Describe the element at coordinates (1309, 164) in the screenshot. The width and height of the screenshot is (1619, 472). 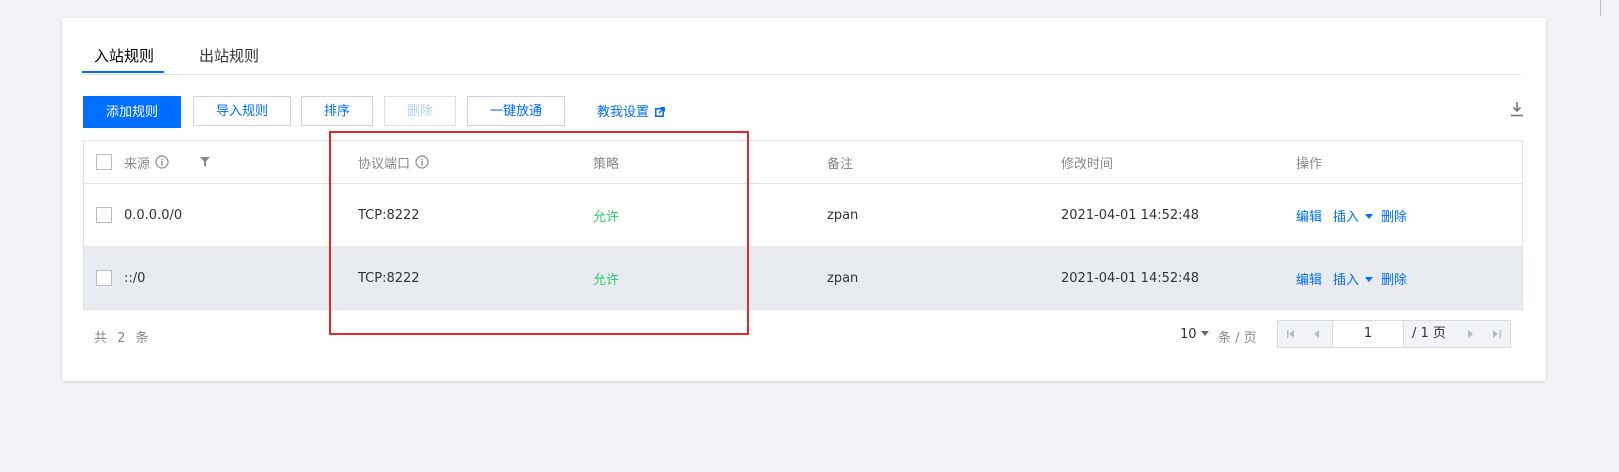
I see `header-actions: 操作` at that location.